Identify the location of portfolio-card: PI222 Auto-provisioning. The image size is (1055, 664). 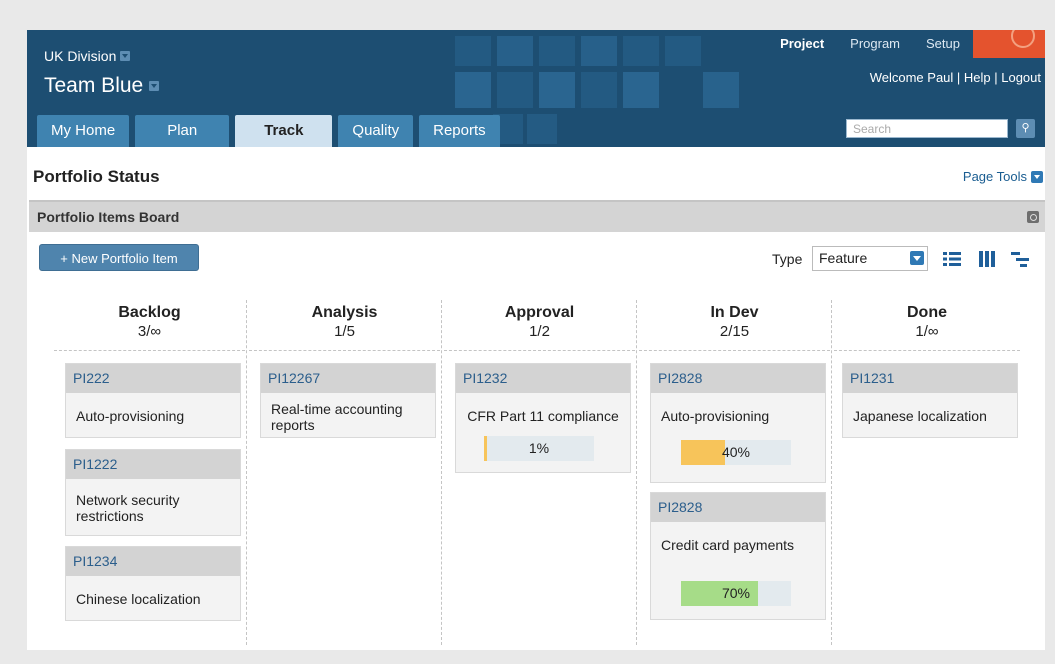
(153, 400).